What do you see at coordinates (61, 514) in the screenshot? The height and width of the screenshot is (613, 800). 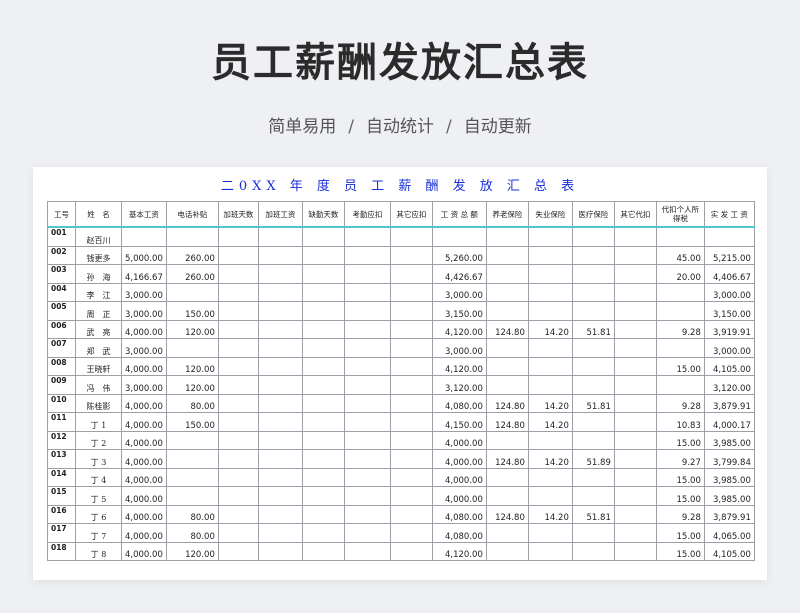 I see `employee-id-cell: 016` at bounding box center [61, 514].